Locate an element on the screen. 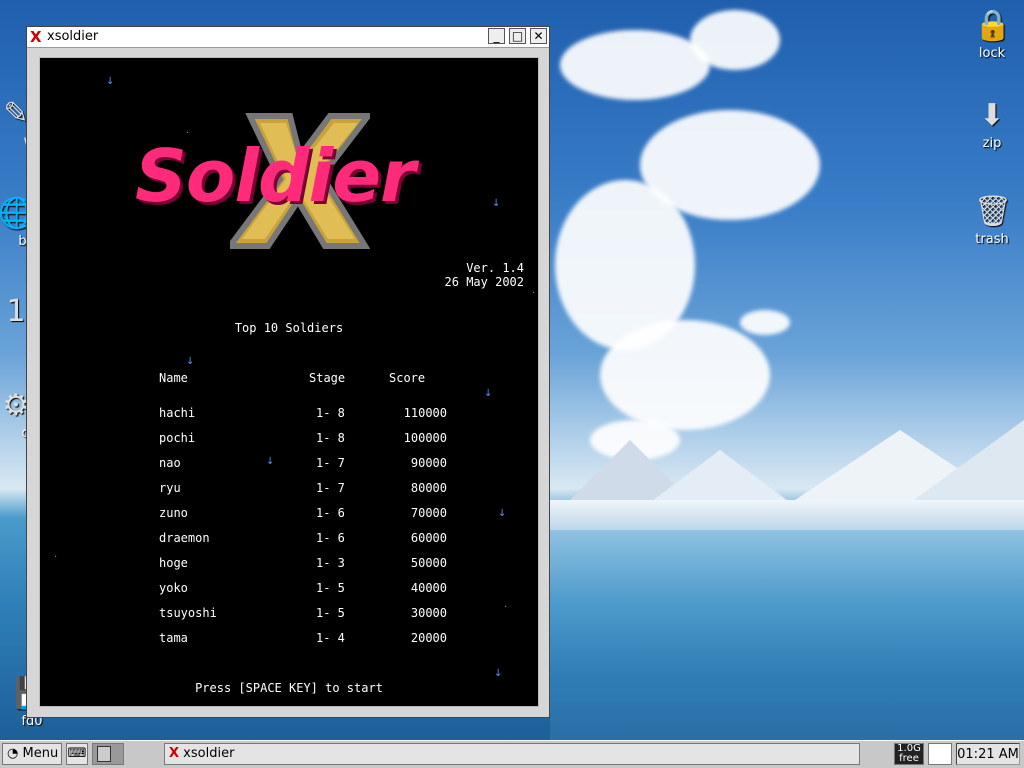  taskbar: ◔ Menu ⌨ X xsoldier 1.0G free 01:21 AM is located at coordinates (512, 754).